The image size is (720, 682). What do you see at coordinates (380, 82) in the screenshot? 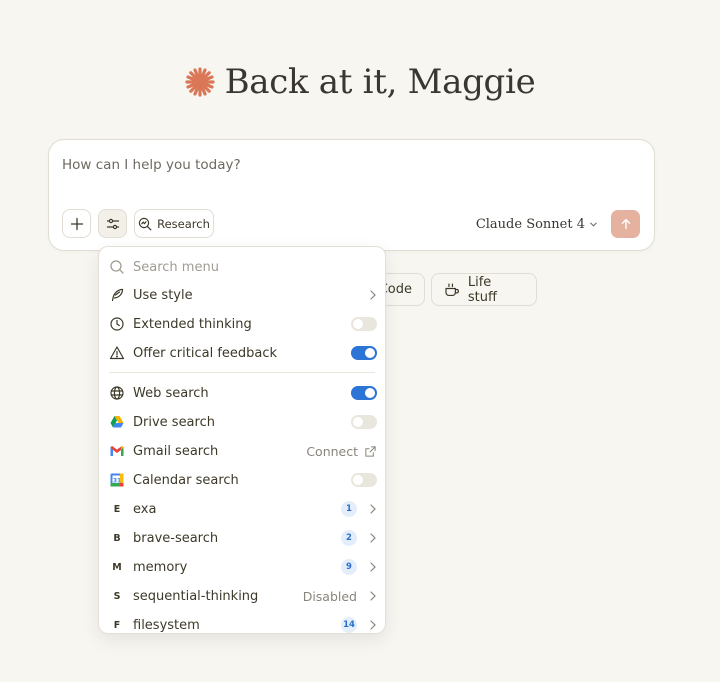
I see `greeting-text: Back at it, Maggie` at bounding box center [380, 82].